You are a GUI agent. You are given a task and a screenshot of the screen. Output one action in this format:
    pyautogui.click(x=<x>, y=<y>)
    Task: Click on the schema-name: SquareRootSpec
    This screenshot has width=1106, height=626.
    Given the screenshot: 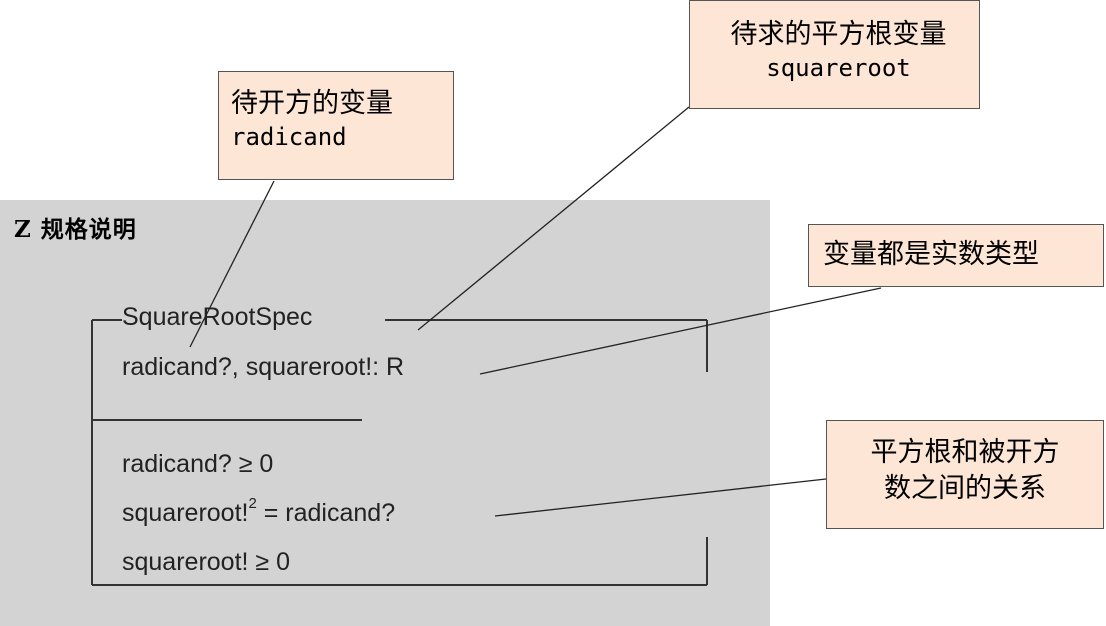 What is the action you would take?
    pyautogui.click(x=219, y=317)
    